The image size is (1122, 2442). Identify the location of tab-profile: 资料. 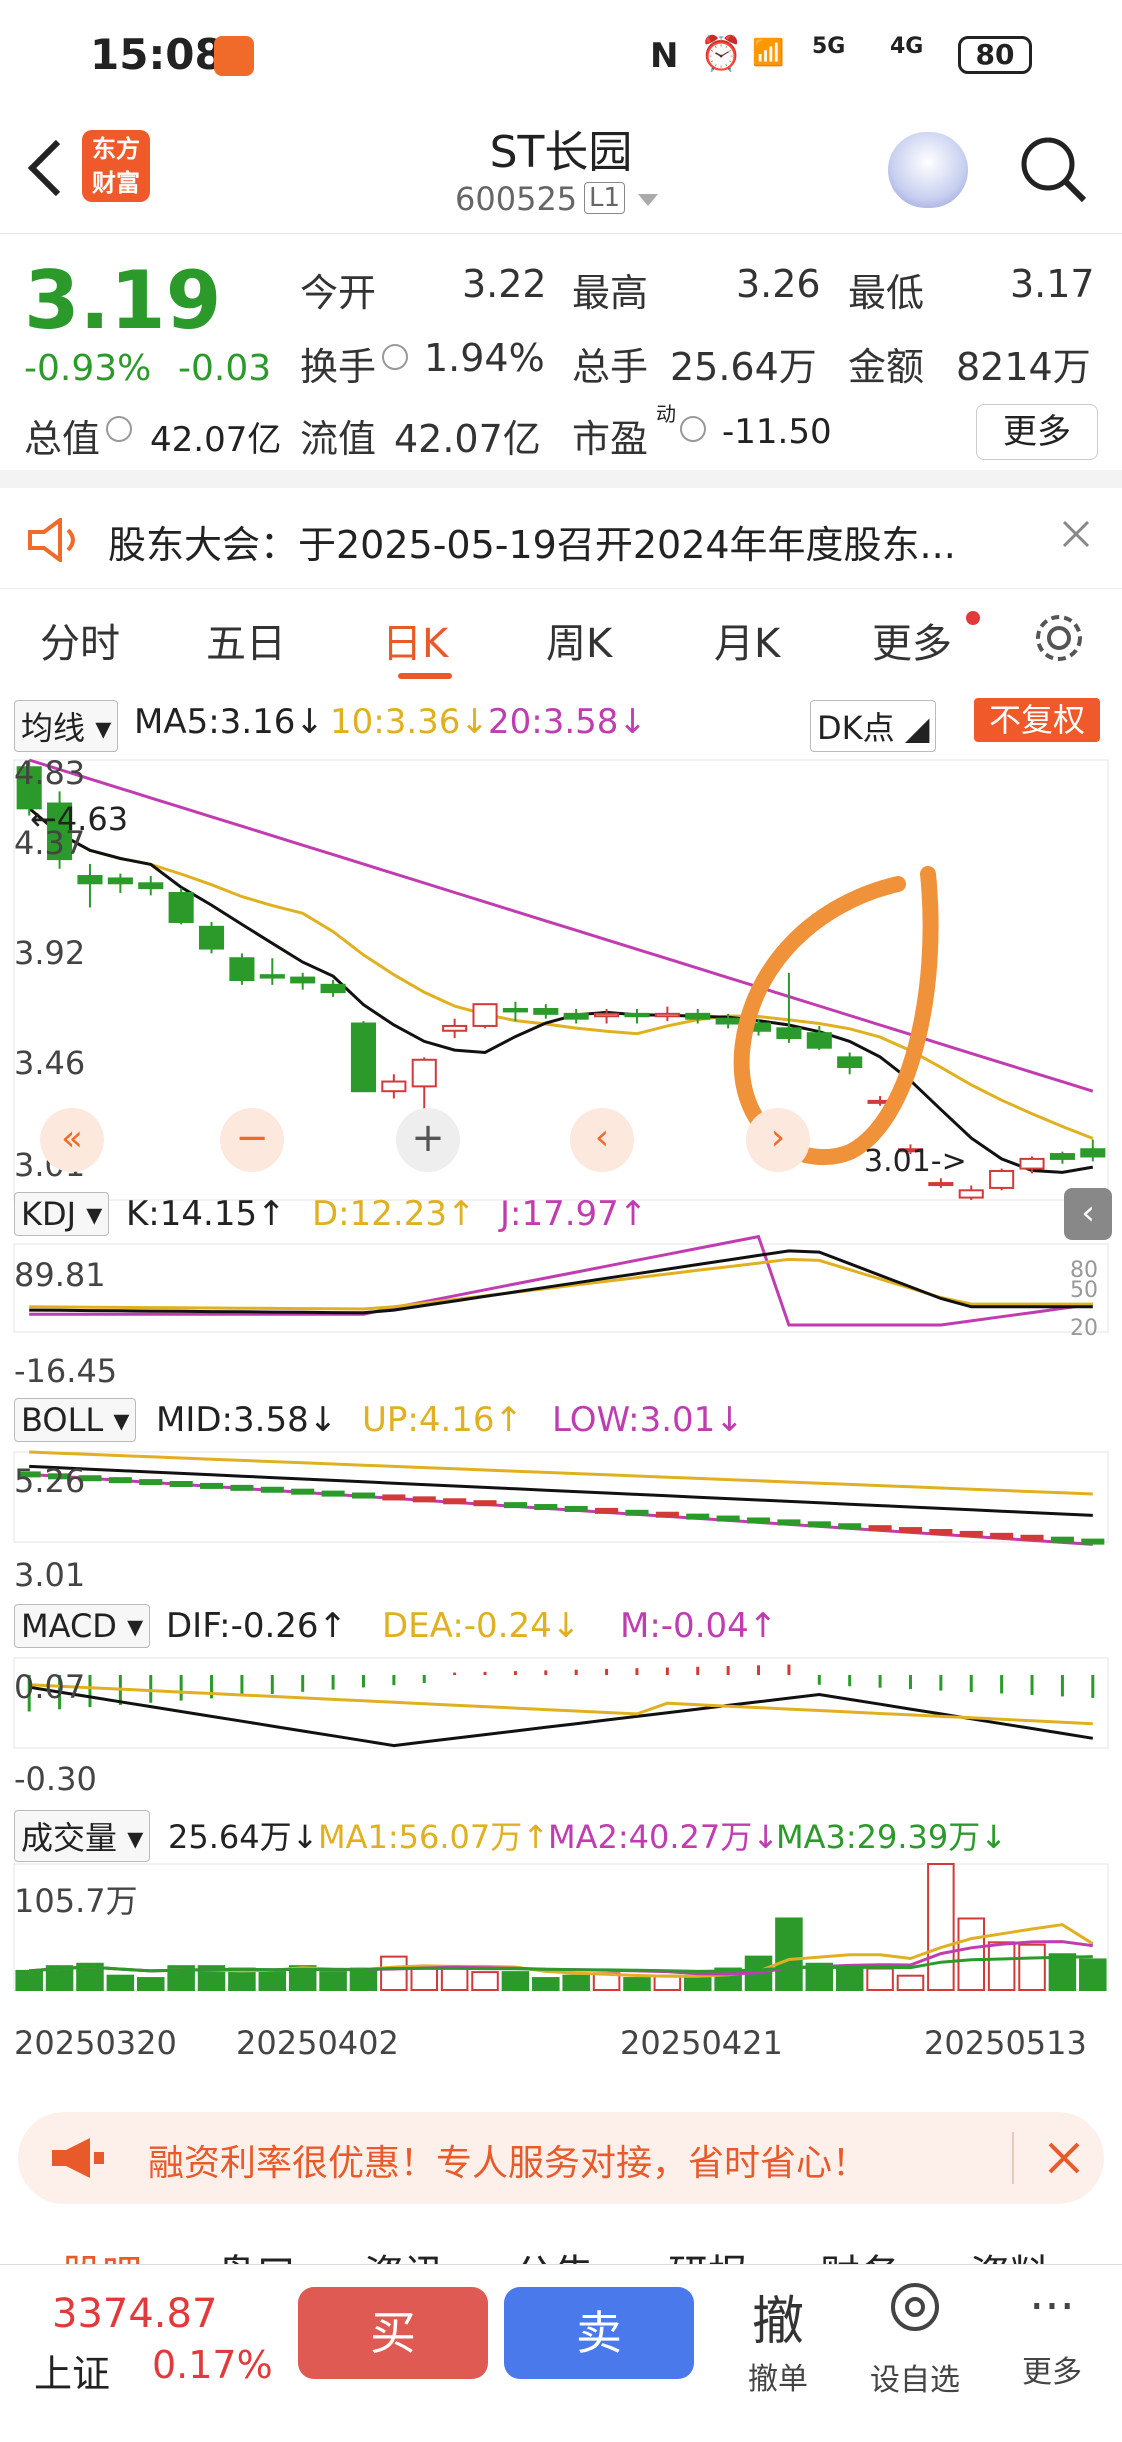
(1010, 2253).